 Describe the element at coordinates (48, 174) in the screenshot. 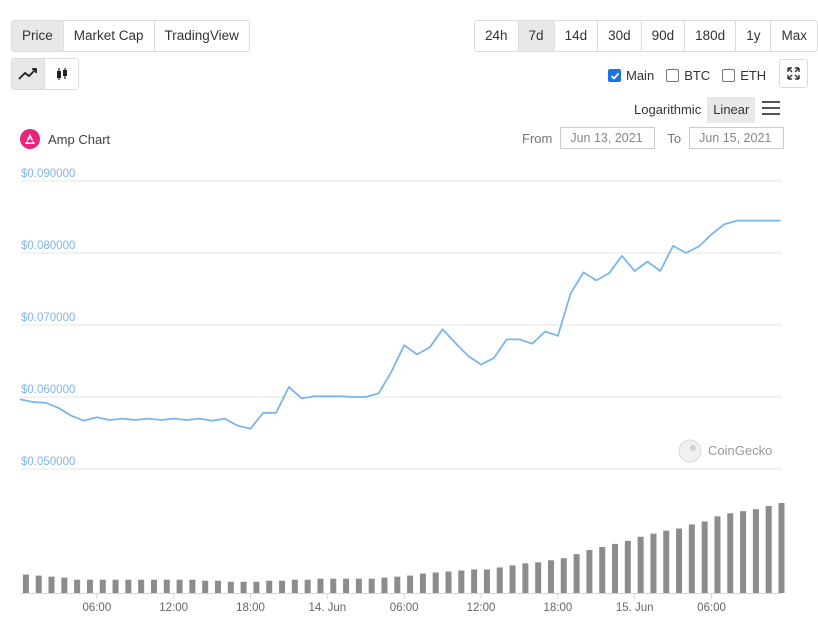

I see `y-tick-label: $0.090000` at that location.